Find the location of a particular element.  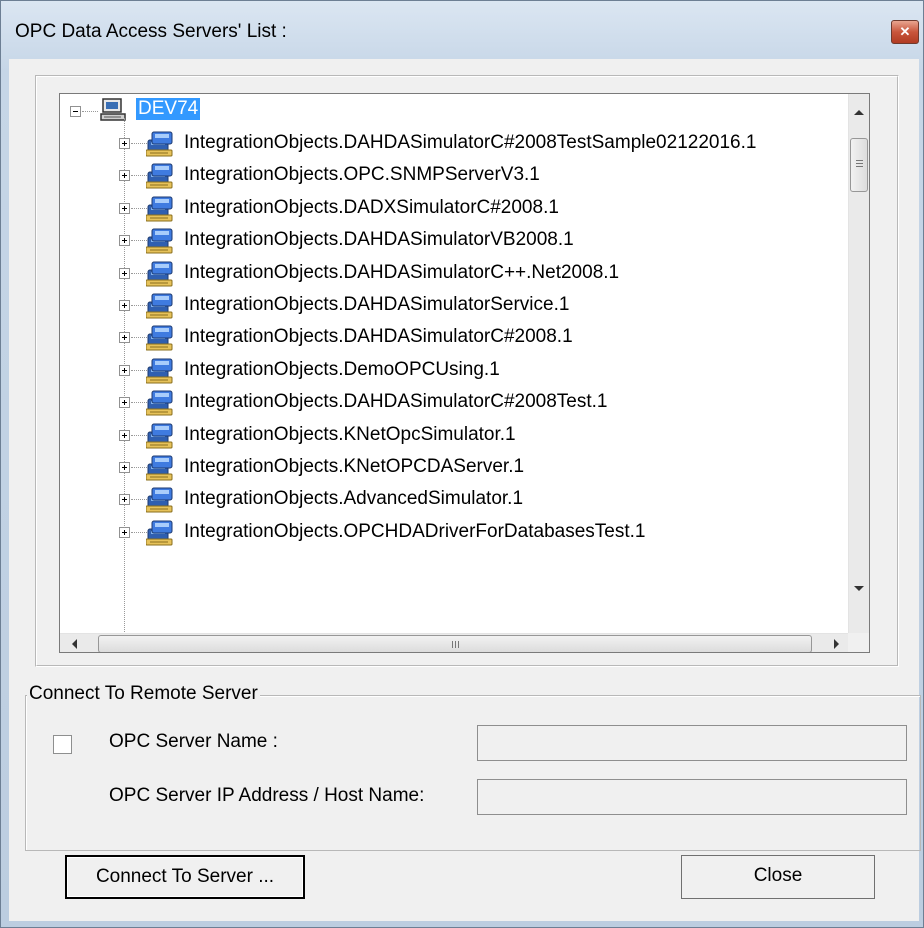

title-bar: OPC Data Access Servers' List : ✕ is located at coordinates (462, 30).